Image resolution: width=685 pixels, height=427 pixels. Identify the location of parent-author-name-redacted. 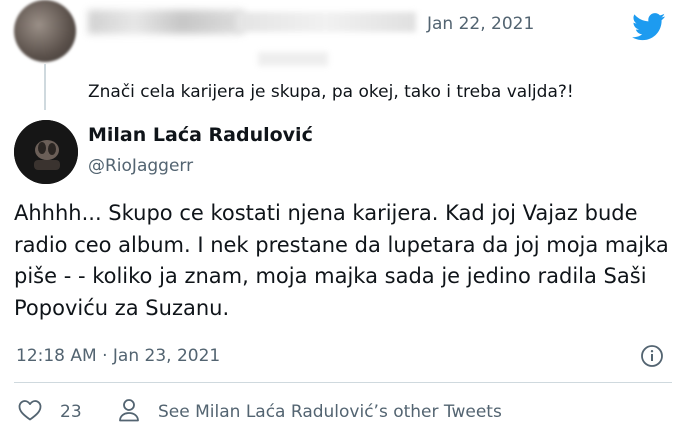
(166, 22).